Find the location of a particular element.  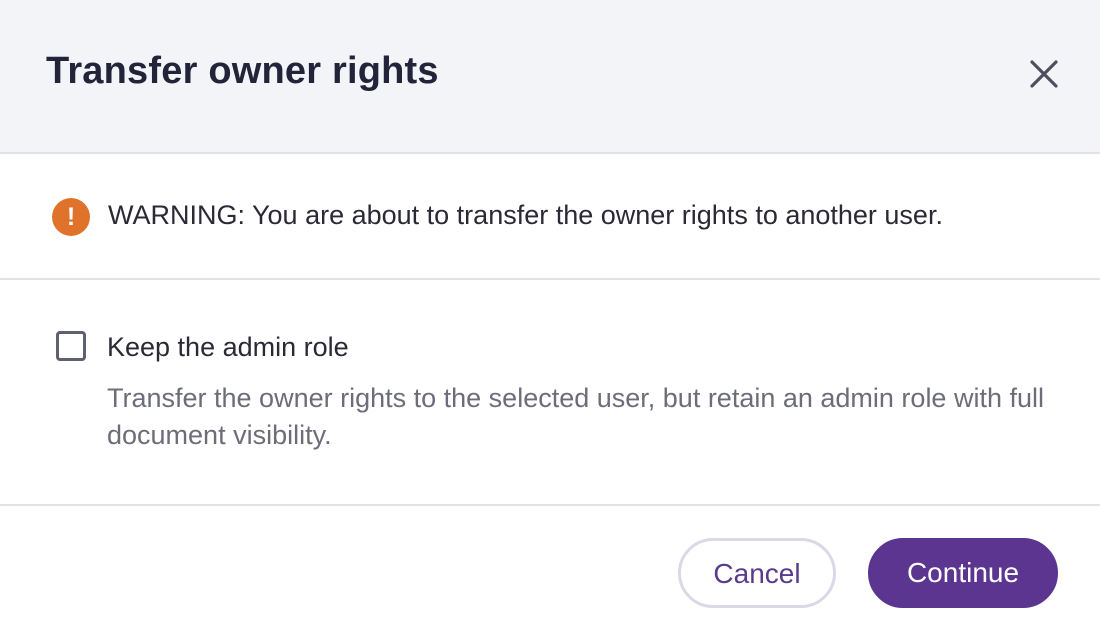

keep-admin-checkbox is located at coordinates (71, 346).